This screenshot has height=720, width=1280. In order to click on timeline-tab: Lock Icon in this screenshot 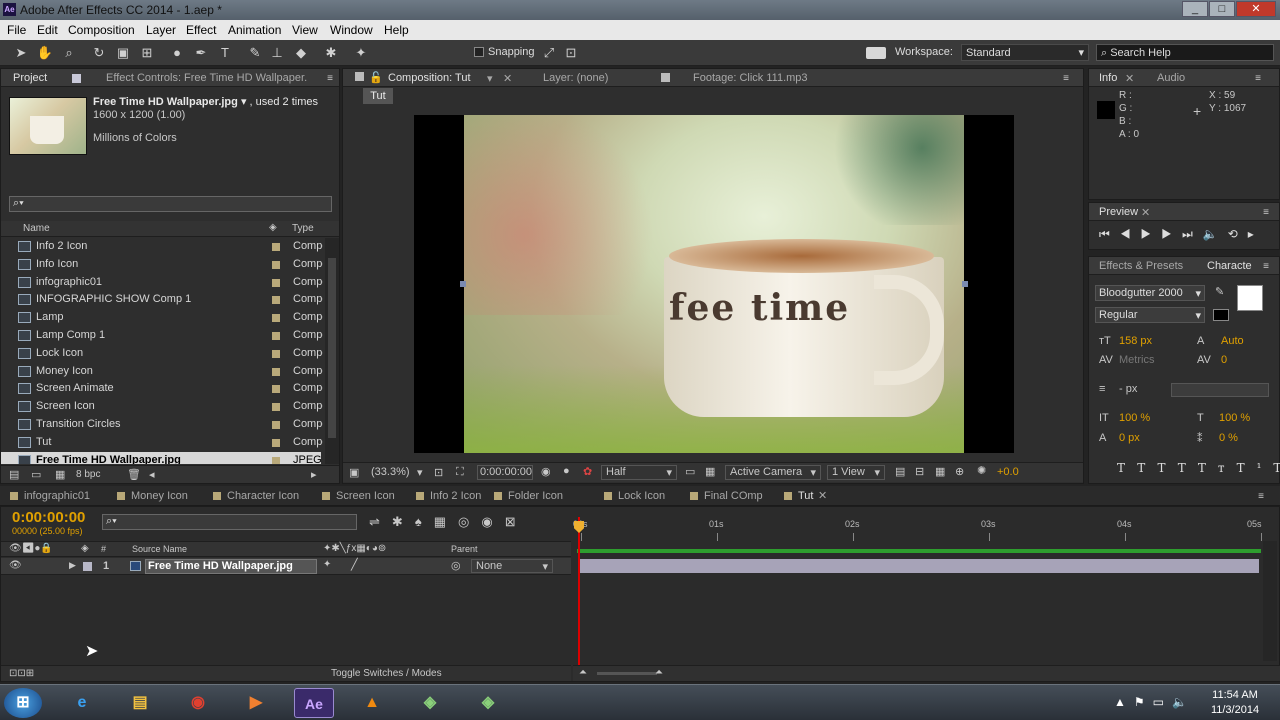, I will do `click(641, 496)`.